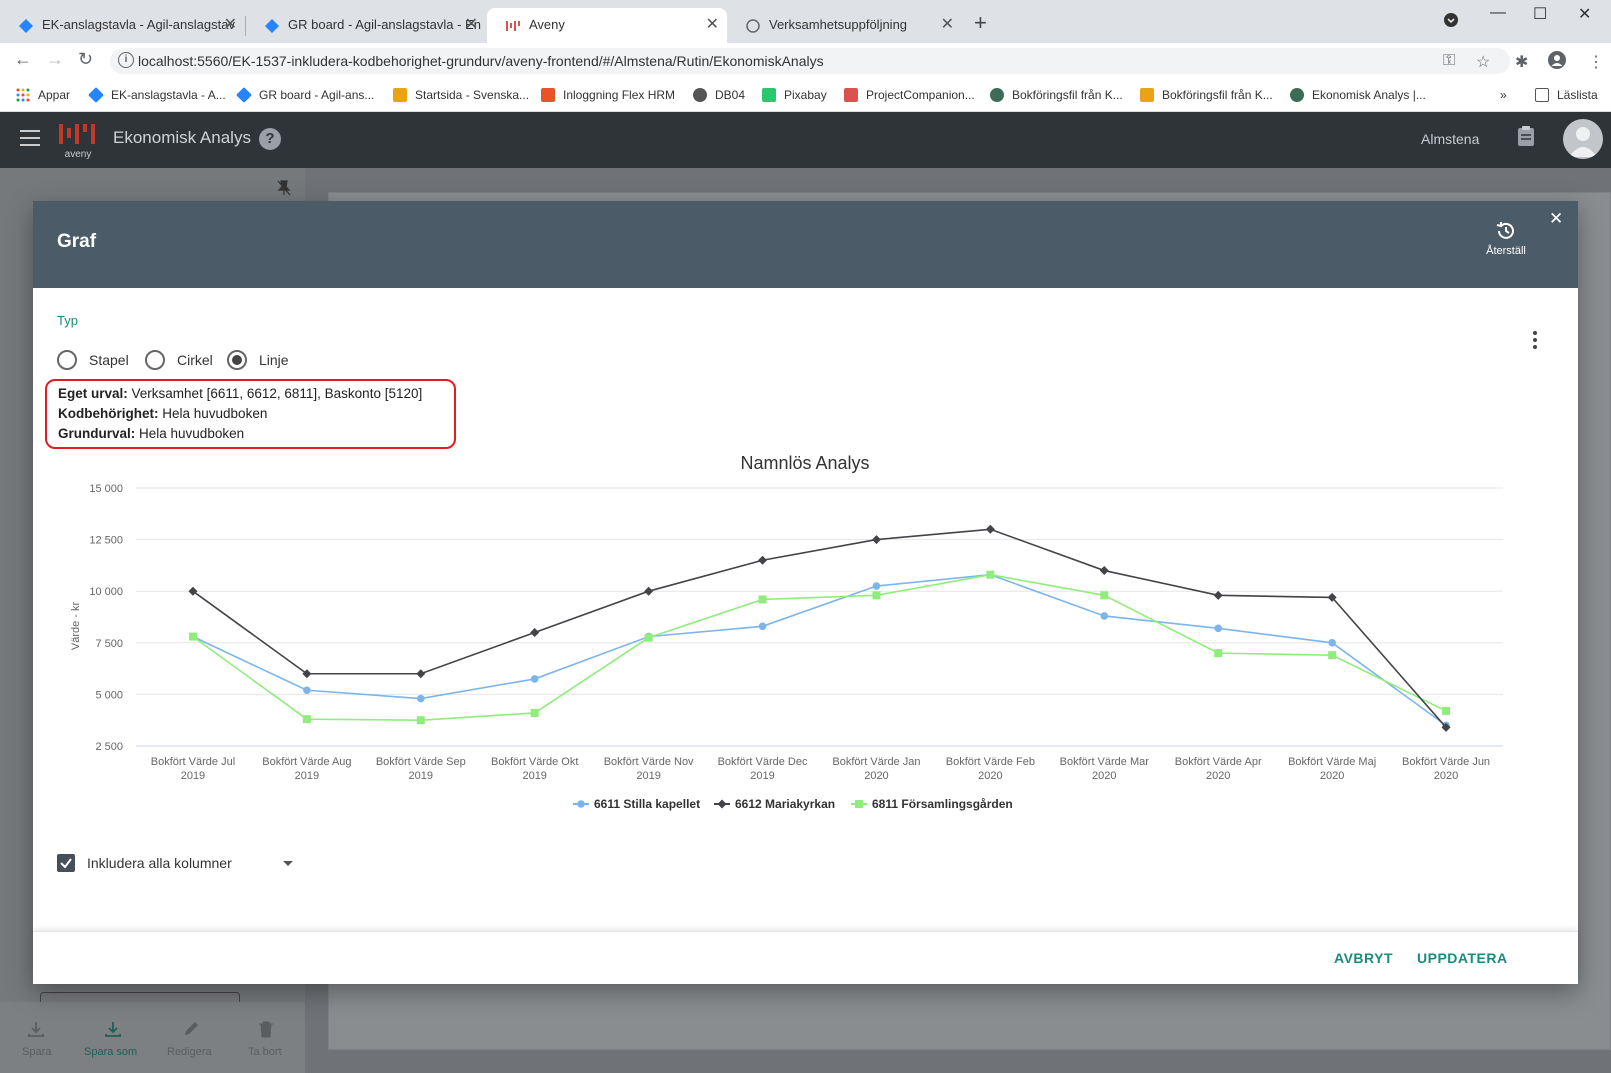 This screenshot has height=1073, width=1611. I want to click on user-avatar, so click(1583, 139).